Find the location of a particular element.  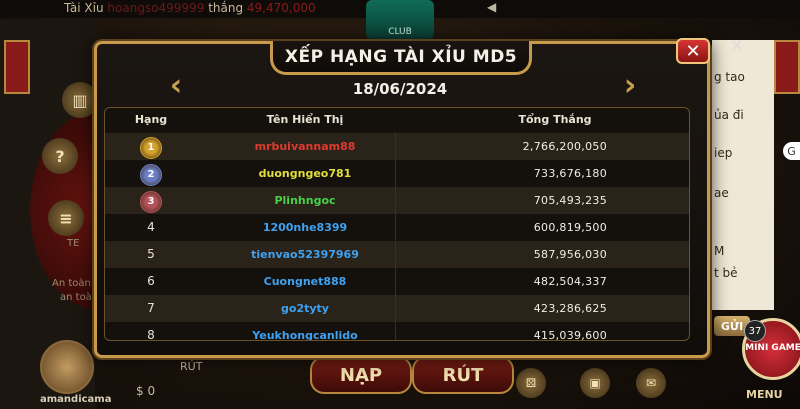

google-icon: G is located at coordinates (791, 151).